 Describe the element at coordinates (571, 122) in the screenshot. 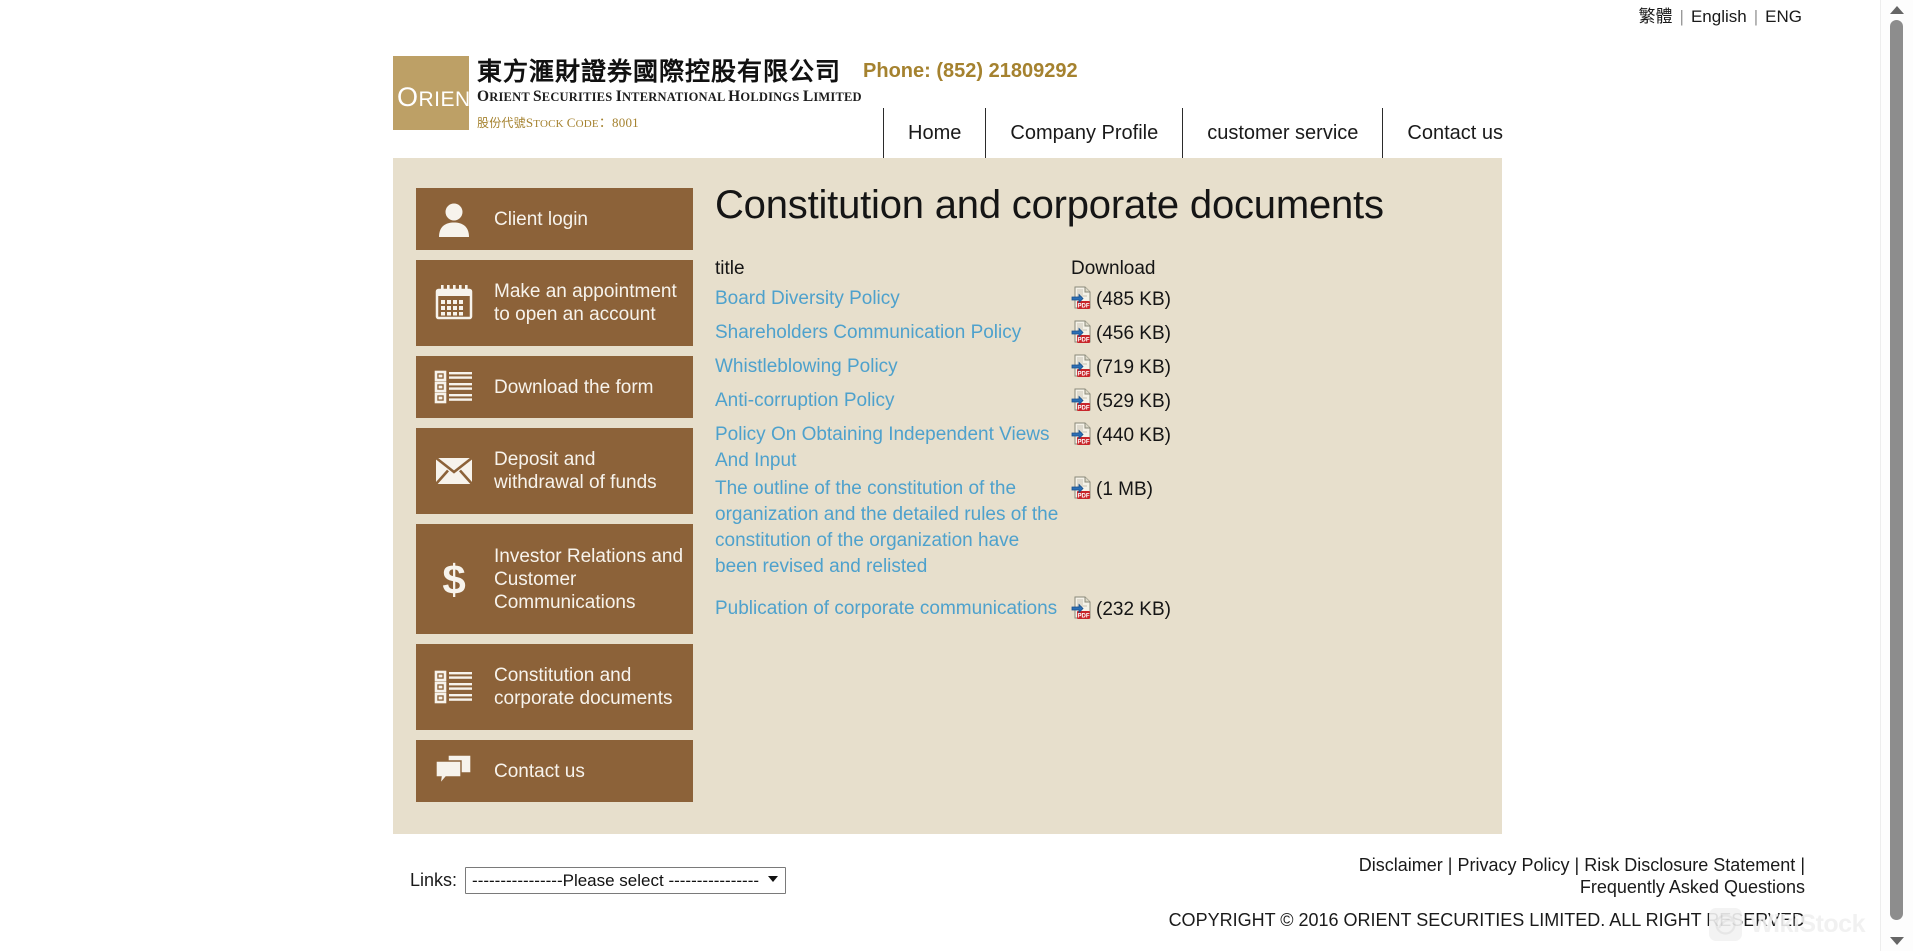

I see `stock-c: C` at that location.